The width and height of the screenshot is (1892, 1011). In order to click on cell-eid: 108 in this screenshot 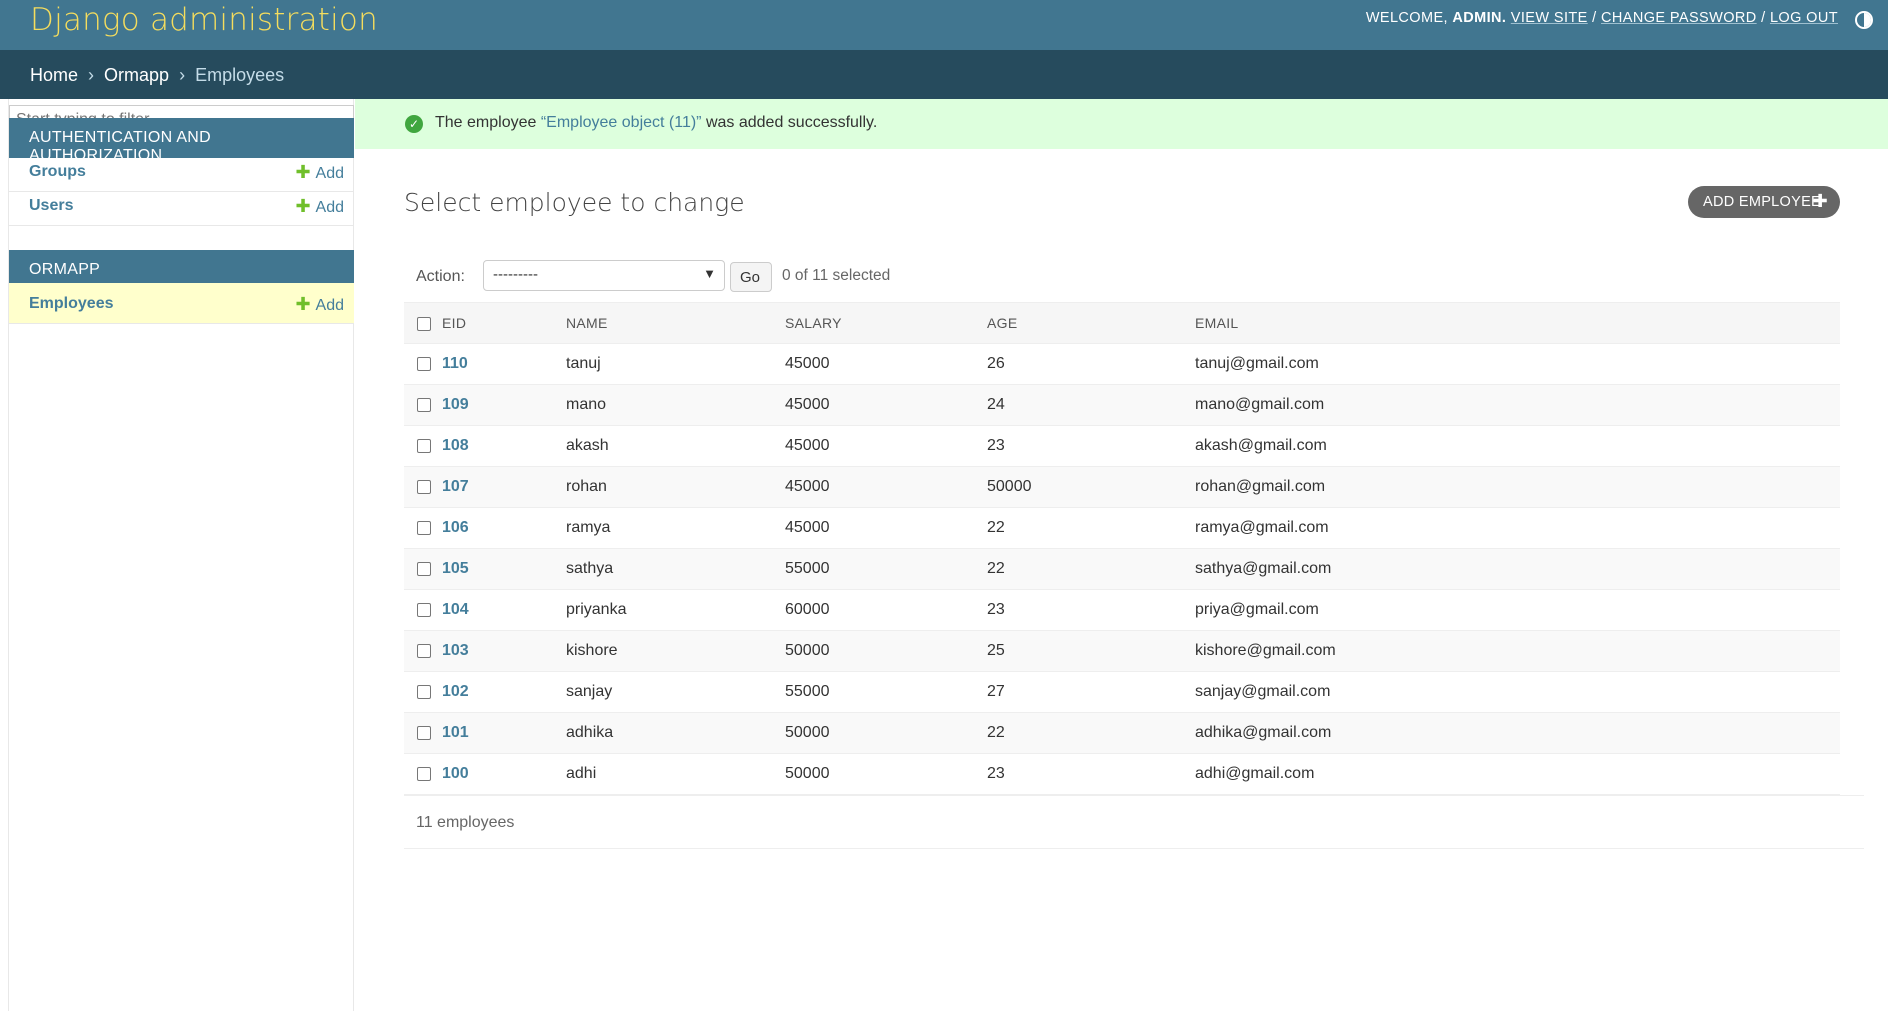, I will do `click(504, 446)`.